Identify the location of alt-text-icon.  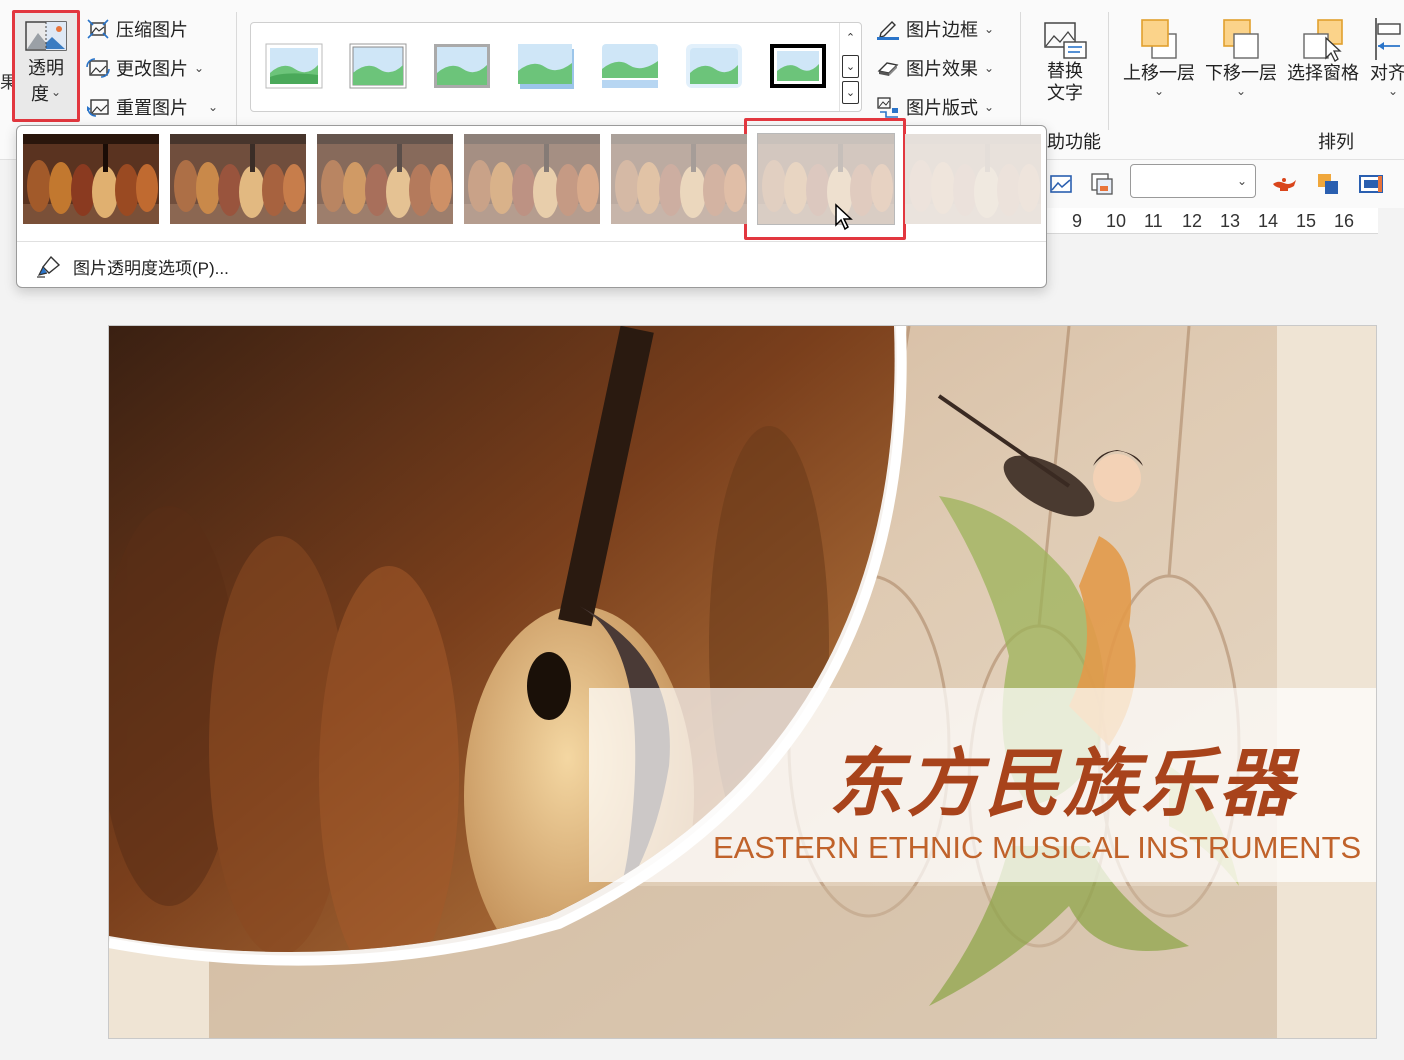
(1065, 40).